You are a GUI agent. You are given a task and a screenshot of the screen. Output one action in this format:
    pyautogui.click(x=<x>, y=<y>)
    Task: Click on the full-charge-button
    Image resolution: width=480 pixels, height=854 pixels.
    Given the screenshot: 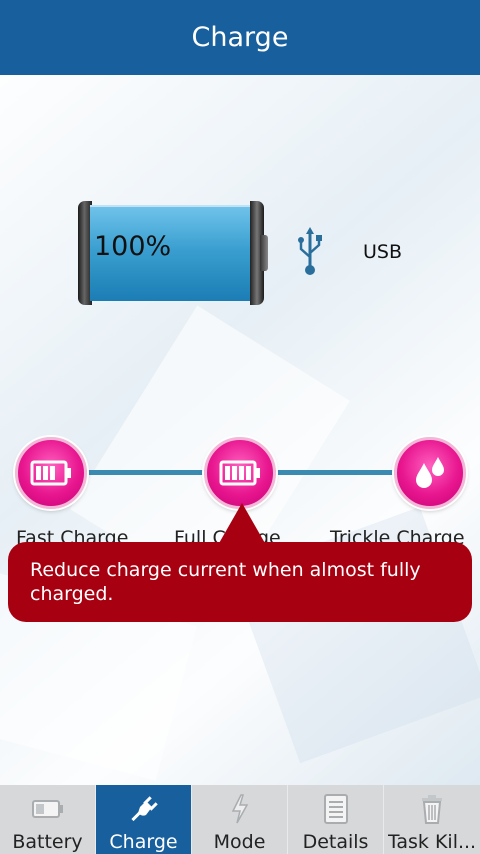 What is the action you would take?
    pyautogui.click(x=240, y=473)
    